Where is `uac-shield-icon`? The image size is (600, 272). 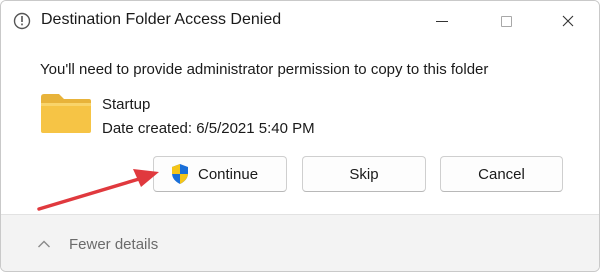 uac-shield-icon is located at coordinates (180, 174).